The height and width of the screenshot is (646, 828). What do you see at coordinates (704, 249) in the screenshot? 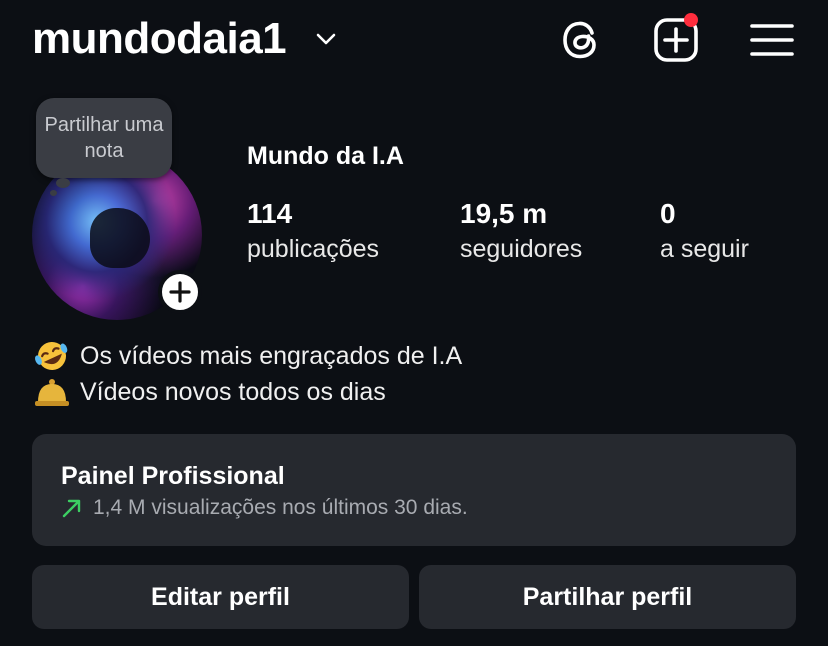
I see `following-label: a seguir` at bounding box center [704, 249].